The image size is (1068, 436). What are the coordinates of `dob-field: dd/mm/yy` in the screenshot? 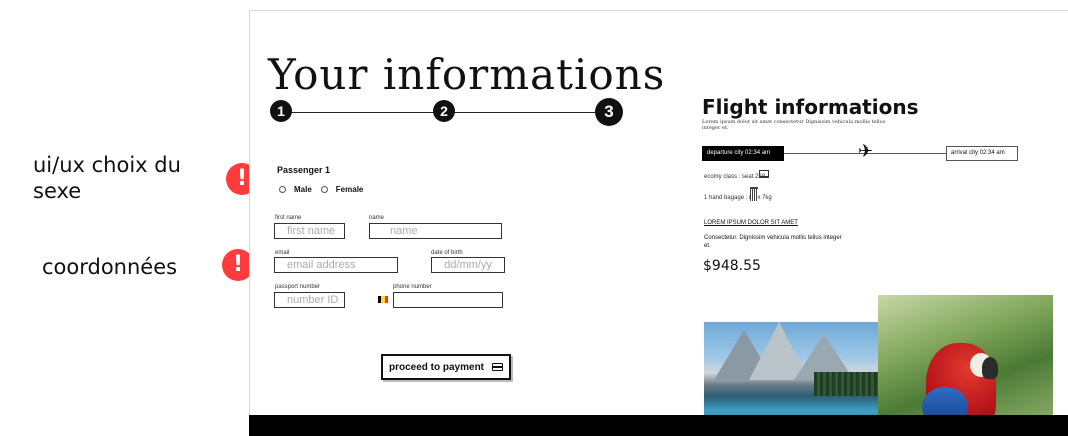 It's located at (468, 265).